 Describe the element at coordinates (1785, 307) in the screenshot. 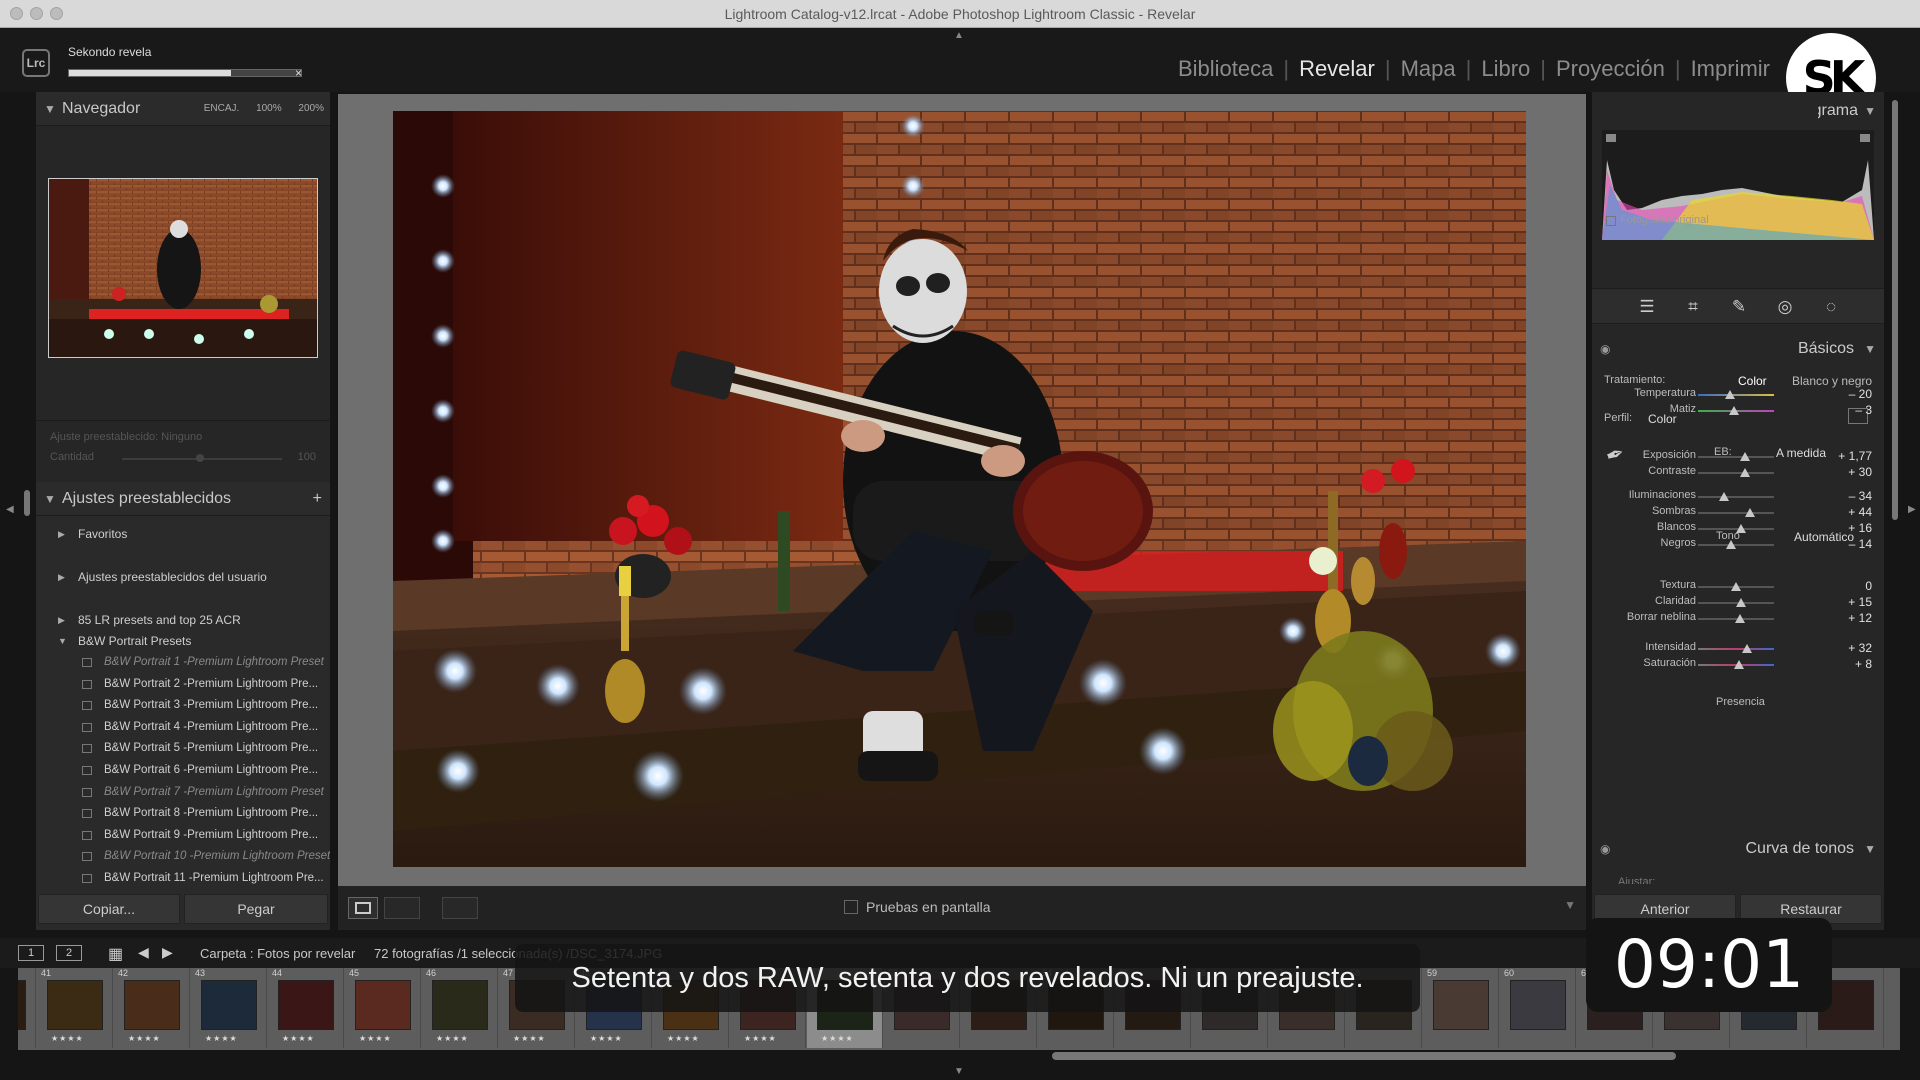

I see `red-eye-icon: ◎` at that location.